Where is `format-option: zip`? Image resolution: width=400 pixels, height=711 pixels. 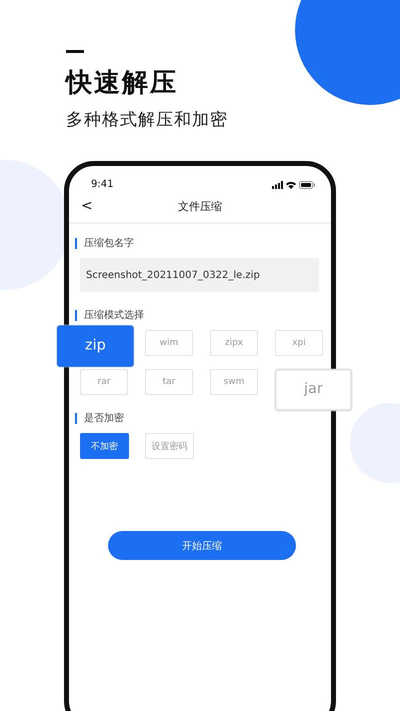
format-option: zip is located at coordinates (95, 346).